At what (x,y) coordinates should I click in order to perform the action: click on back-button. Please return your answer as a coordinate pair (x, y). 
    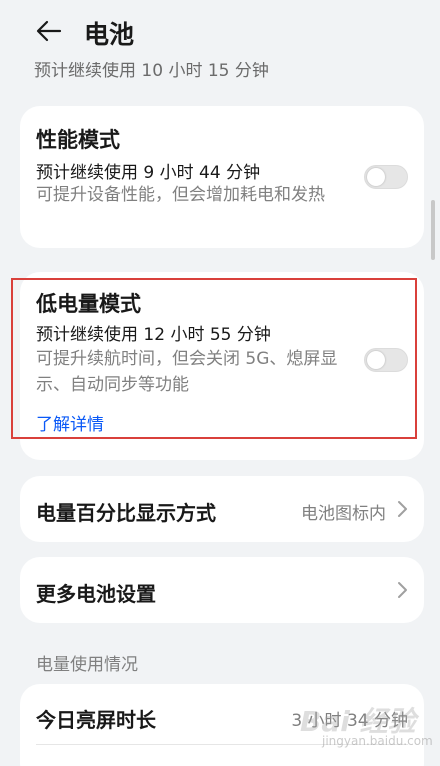
    Looking at the image, I should click on (49, 31).